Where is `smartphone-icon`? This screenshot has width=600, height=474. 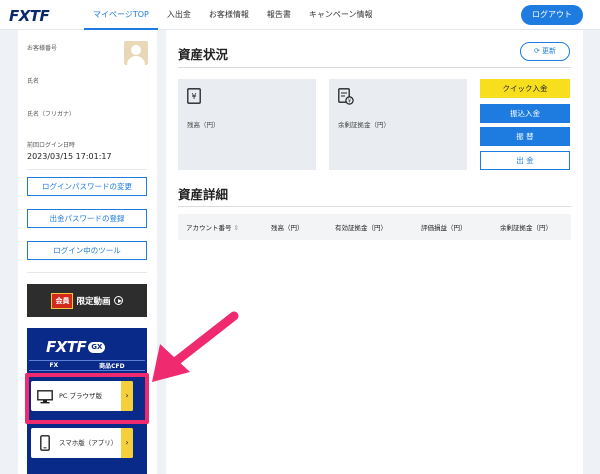 smartphone-icon is located at coordinates (45, 445).